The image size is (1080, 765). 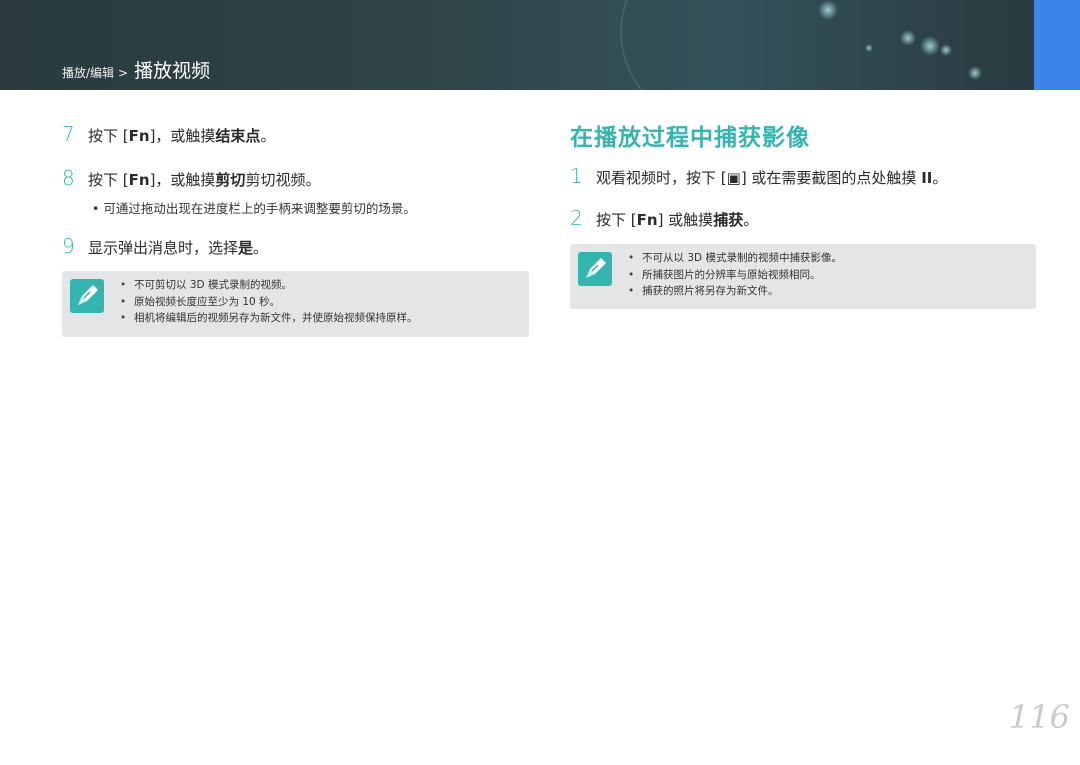 I want to click on step-8-subnote: • 可通过拖动出现在进度栏上的手柄来调整要剪切的场景。, so click(x=254, y=208).